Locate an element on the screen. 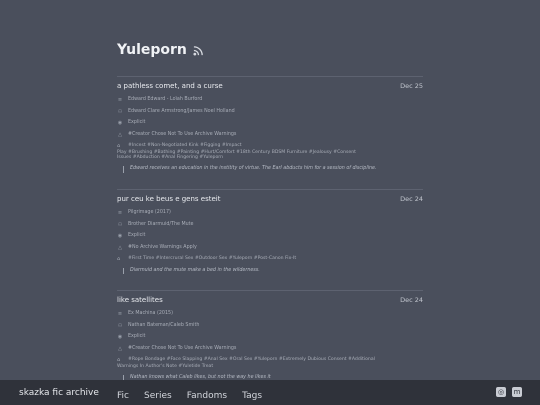 The height and width of the screenshot is (405, 540). fandom-link: Edward Edward - Loïah Burford is located at coordinates (165, 100).